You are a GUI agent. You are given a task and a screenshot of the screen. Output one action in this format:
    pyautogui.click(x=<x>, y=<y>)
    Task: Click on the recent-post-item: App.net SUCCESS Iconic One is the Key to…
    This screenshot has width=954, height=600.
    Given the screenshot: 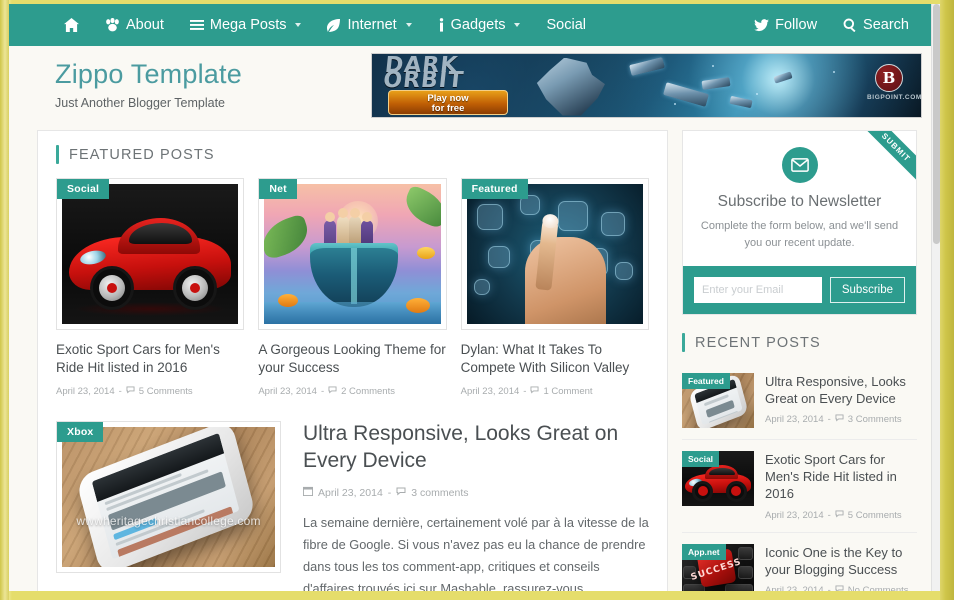 What is the action you would take?
    pyautogui.click(x=799, y=562)
    